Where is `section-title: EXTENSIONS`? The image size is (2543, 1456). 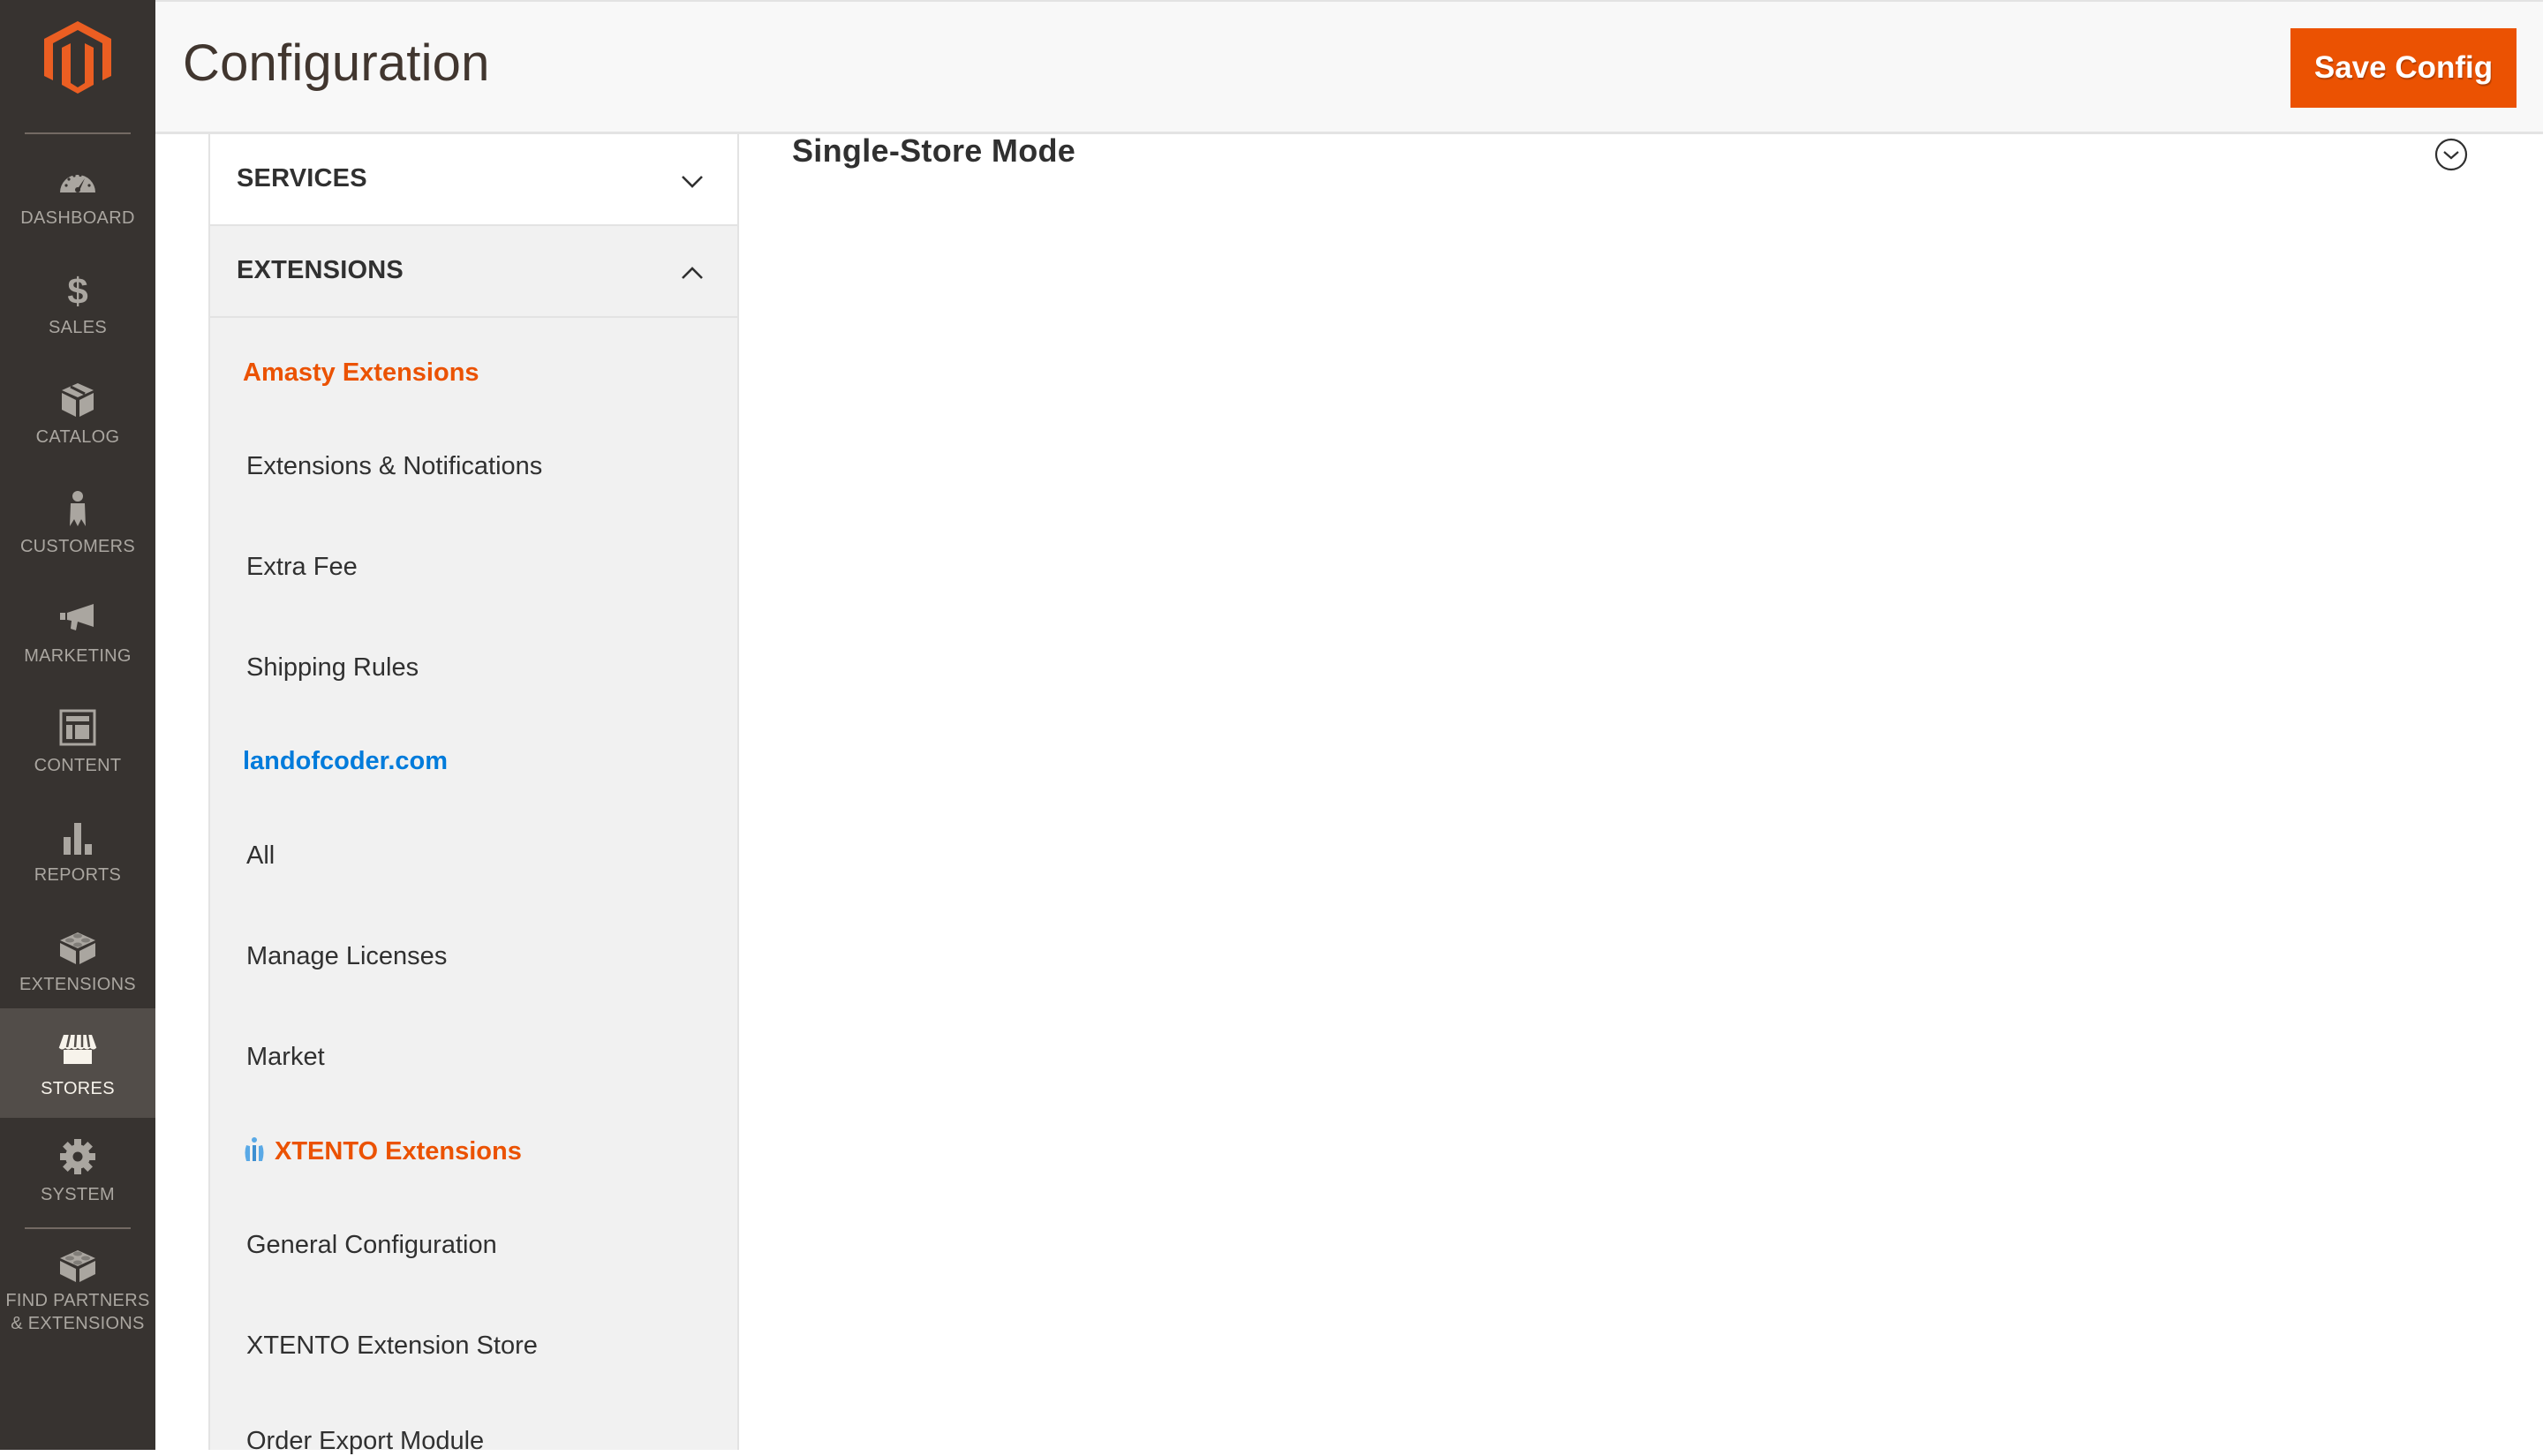 section-title: EXTENSIONS is located at coordinates (321, 270).